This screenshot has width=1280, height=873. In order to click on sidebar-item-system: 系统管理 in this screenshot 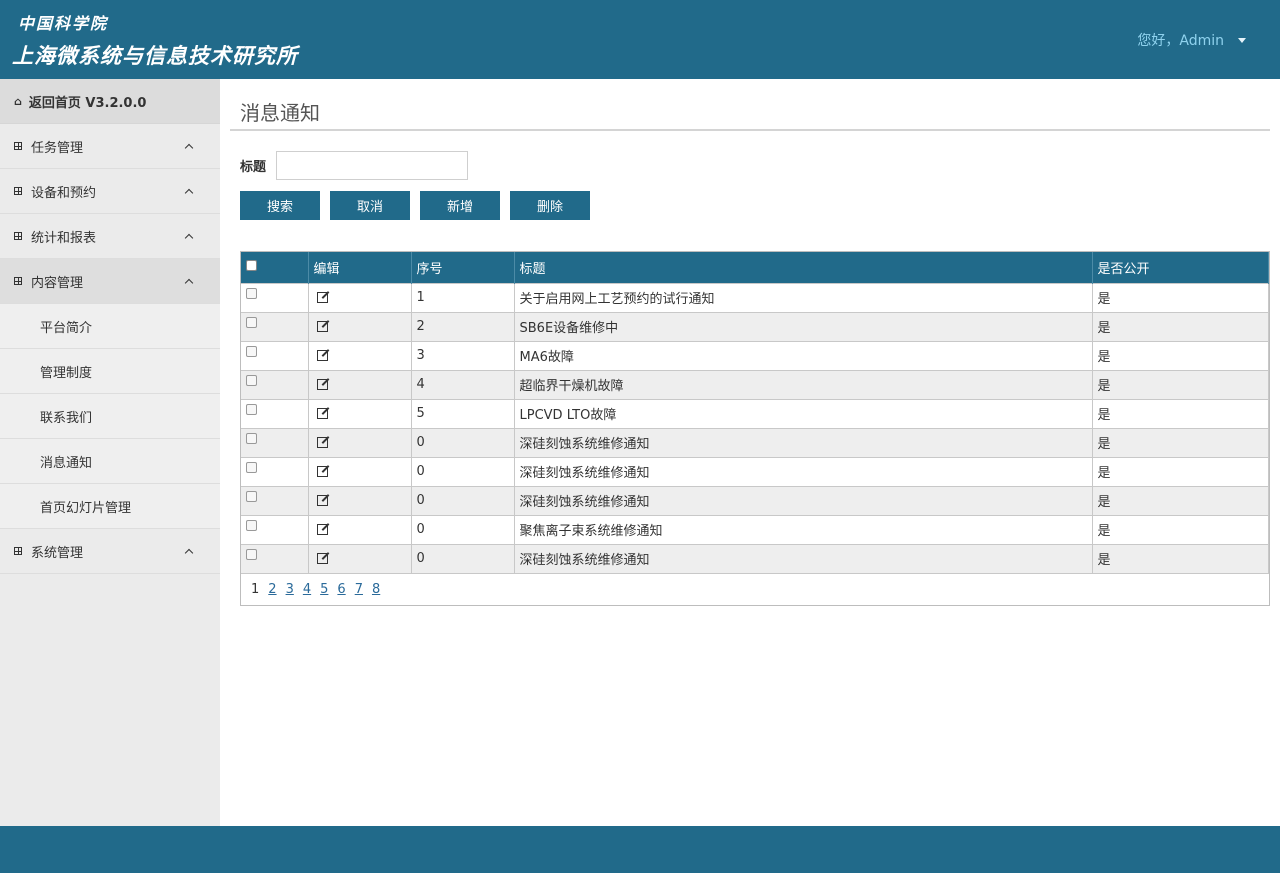, I will do `click(110, 551)`.